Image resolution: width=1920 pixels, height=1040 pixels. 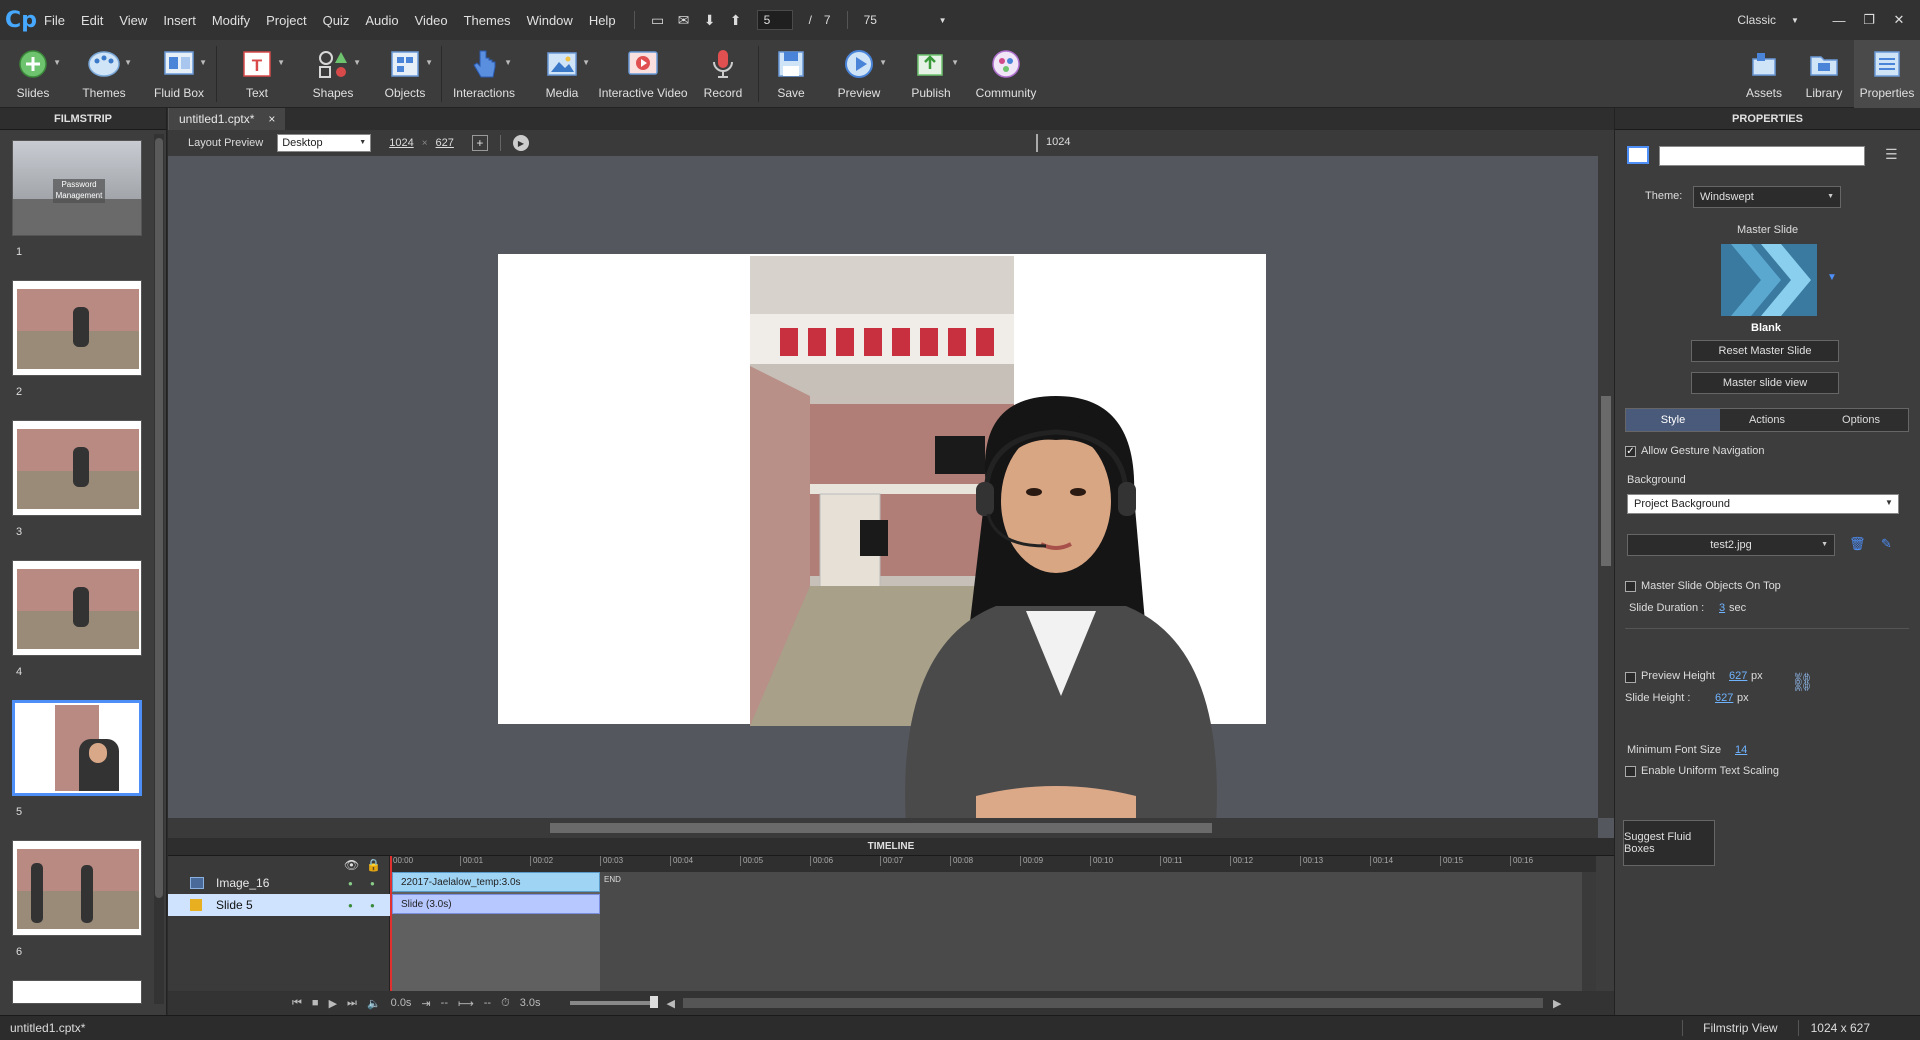 What do you see at coordinates (883, 828) in the screenshot?
I see `stage-horizontal-scrollbar` at bounding box center [883, 828].